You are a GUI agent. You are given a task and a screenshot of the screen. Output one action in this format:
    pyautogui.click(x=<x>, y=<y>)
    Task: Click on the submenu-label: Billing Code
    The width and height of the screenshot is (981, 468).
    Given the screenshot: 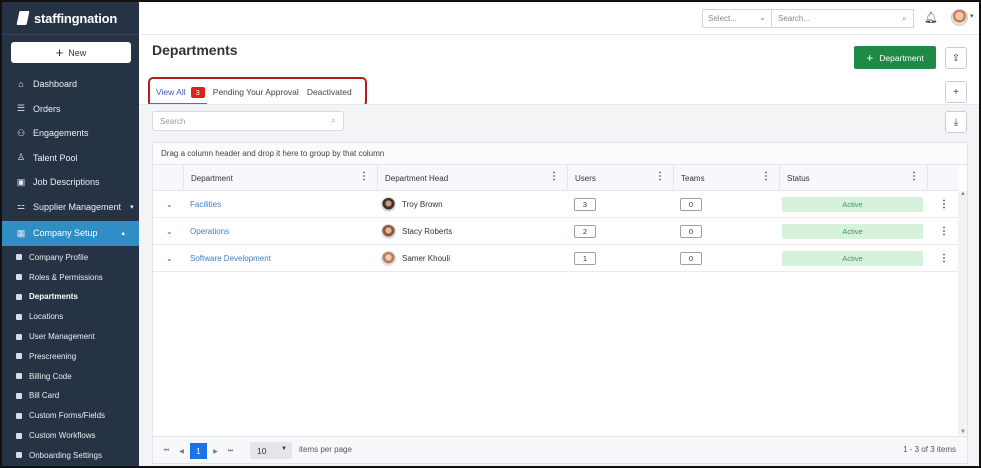 What is the action you would take?
    pyautogui.click(x=50, y=376)
    